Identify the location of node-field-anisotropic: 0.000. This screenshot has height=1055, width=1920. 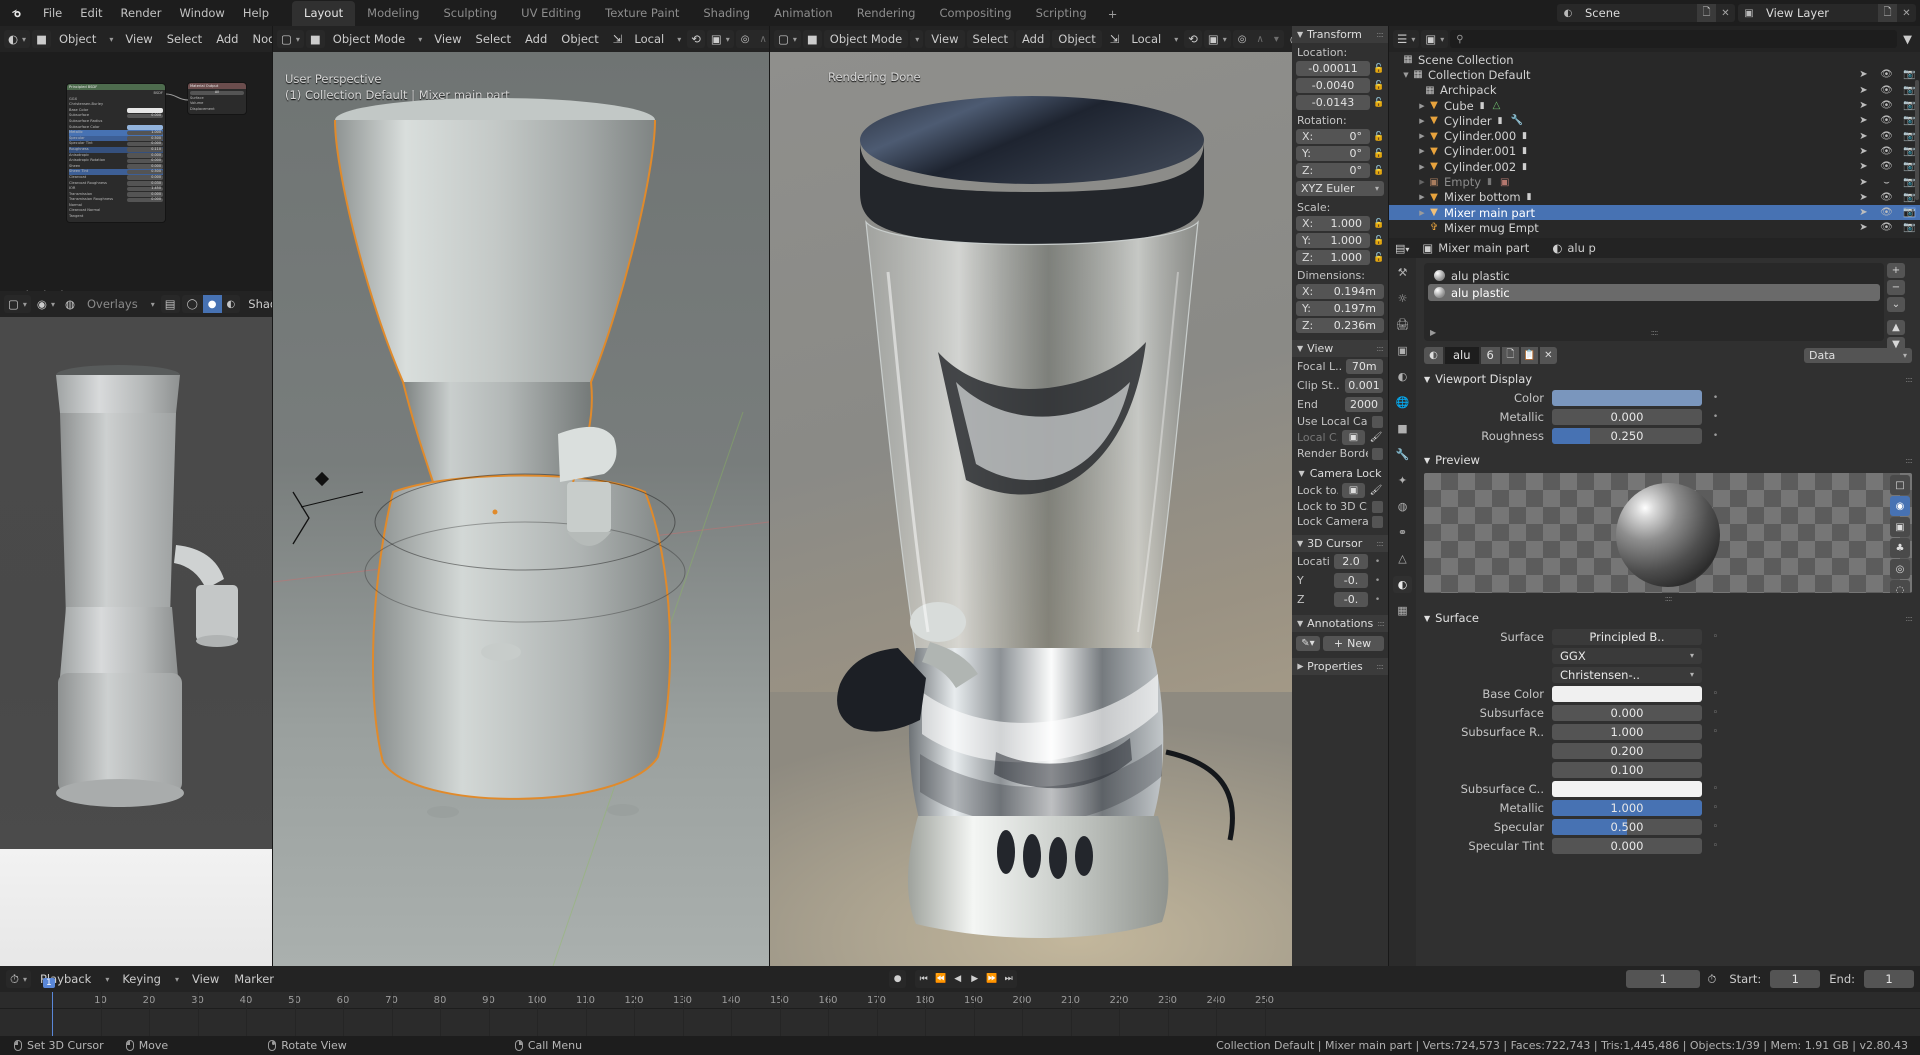
(145, 155).